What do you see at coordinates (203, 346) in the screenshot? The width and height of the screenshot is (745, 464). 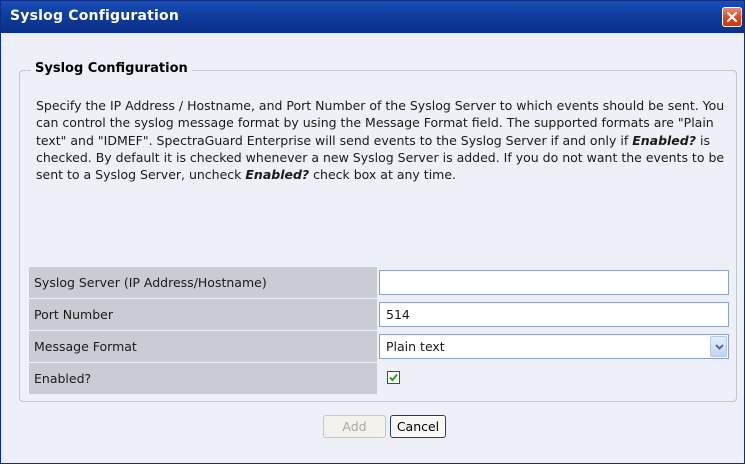 I see `format-label: Message Format` at bounding box center [203, 346].